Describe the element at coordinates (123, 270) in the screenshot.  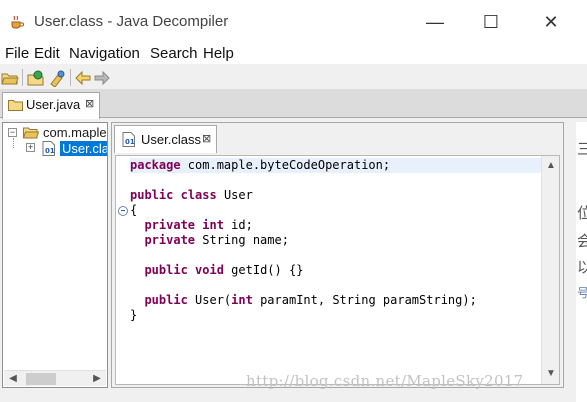
I see `code-gutter` at that location.